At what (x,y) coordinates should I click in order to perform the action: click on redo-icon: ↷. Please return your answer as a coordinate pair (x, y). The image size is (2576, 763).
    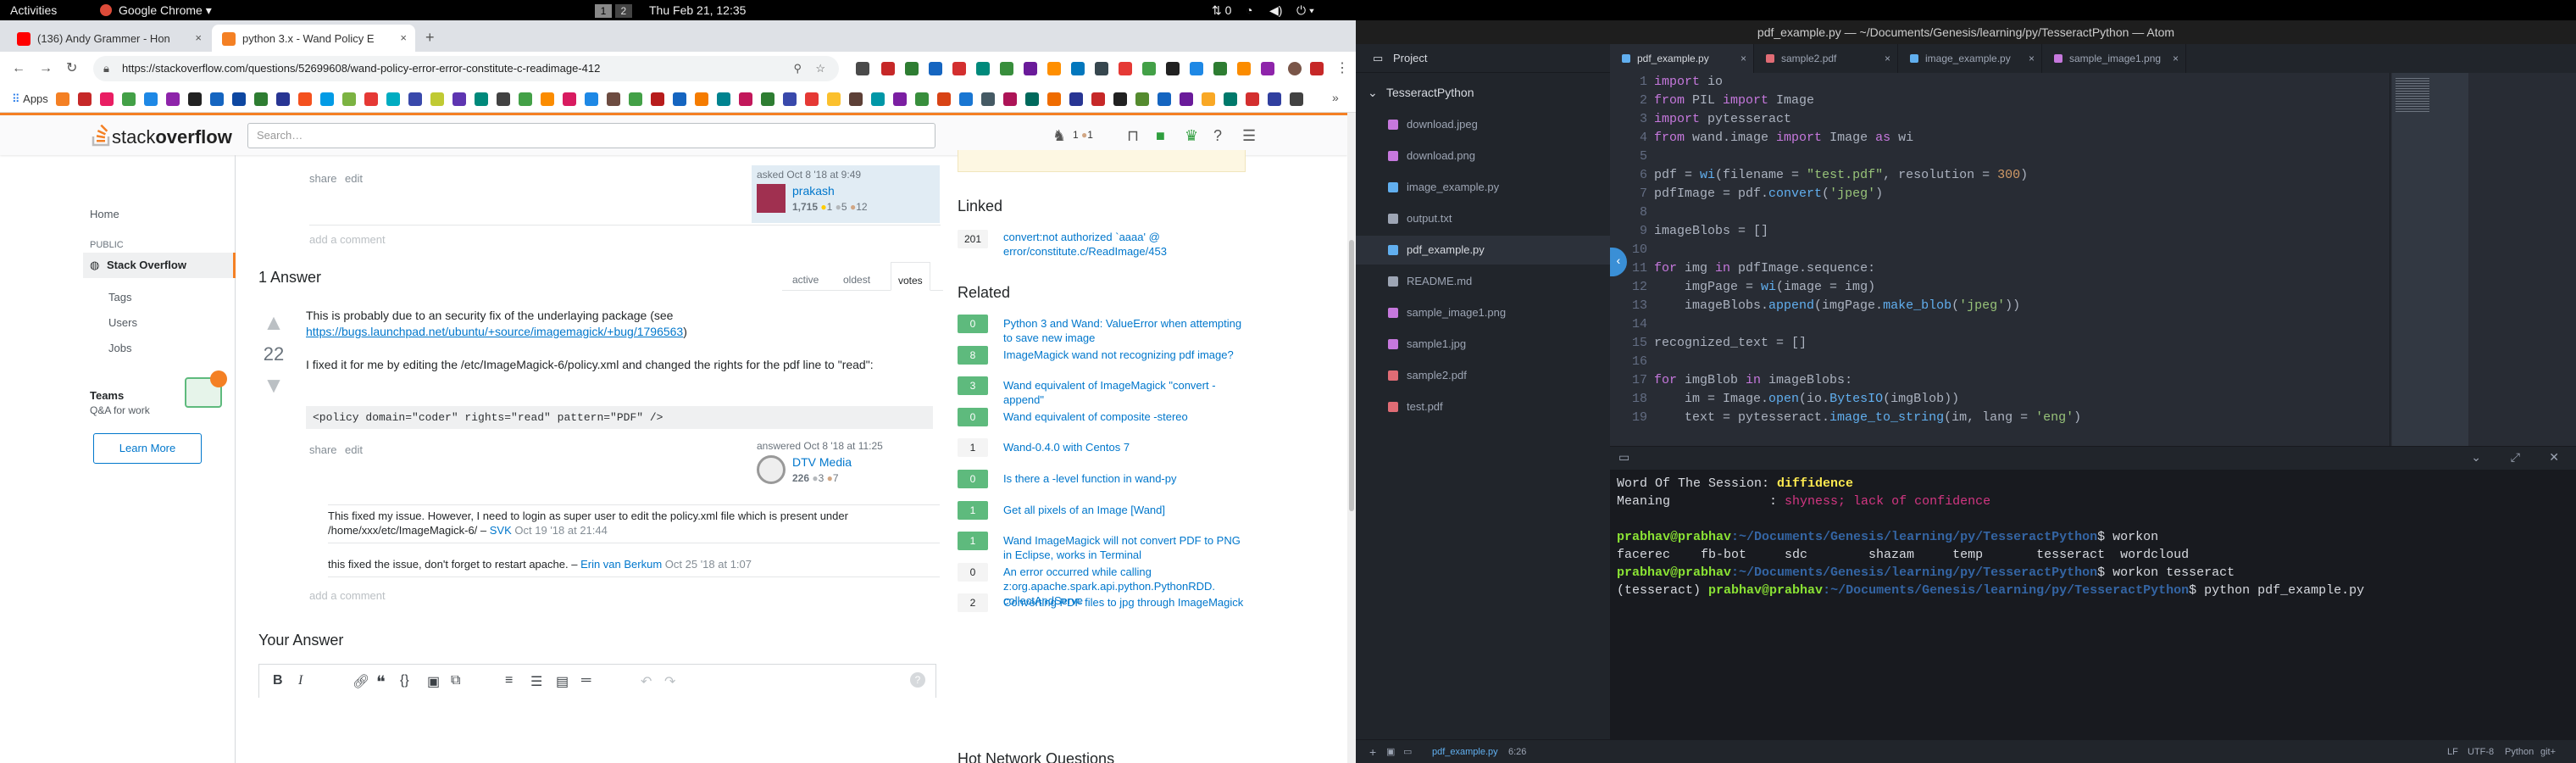
    Looking at the image, I should click on (669, 681).